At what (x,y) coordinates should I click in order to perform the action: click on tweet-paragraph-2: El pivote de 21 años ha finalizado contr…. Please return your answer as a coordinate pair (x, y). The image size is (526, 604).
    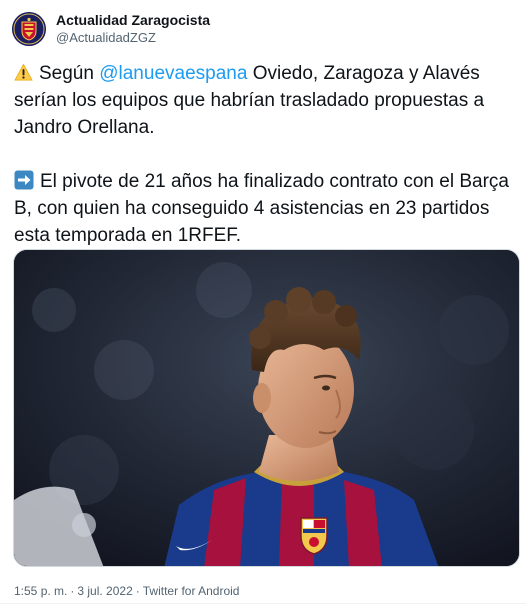
    Looking at the image, I should click on (264, 208).